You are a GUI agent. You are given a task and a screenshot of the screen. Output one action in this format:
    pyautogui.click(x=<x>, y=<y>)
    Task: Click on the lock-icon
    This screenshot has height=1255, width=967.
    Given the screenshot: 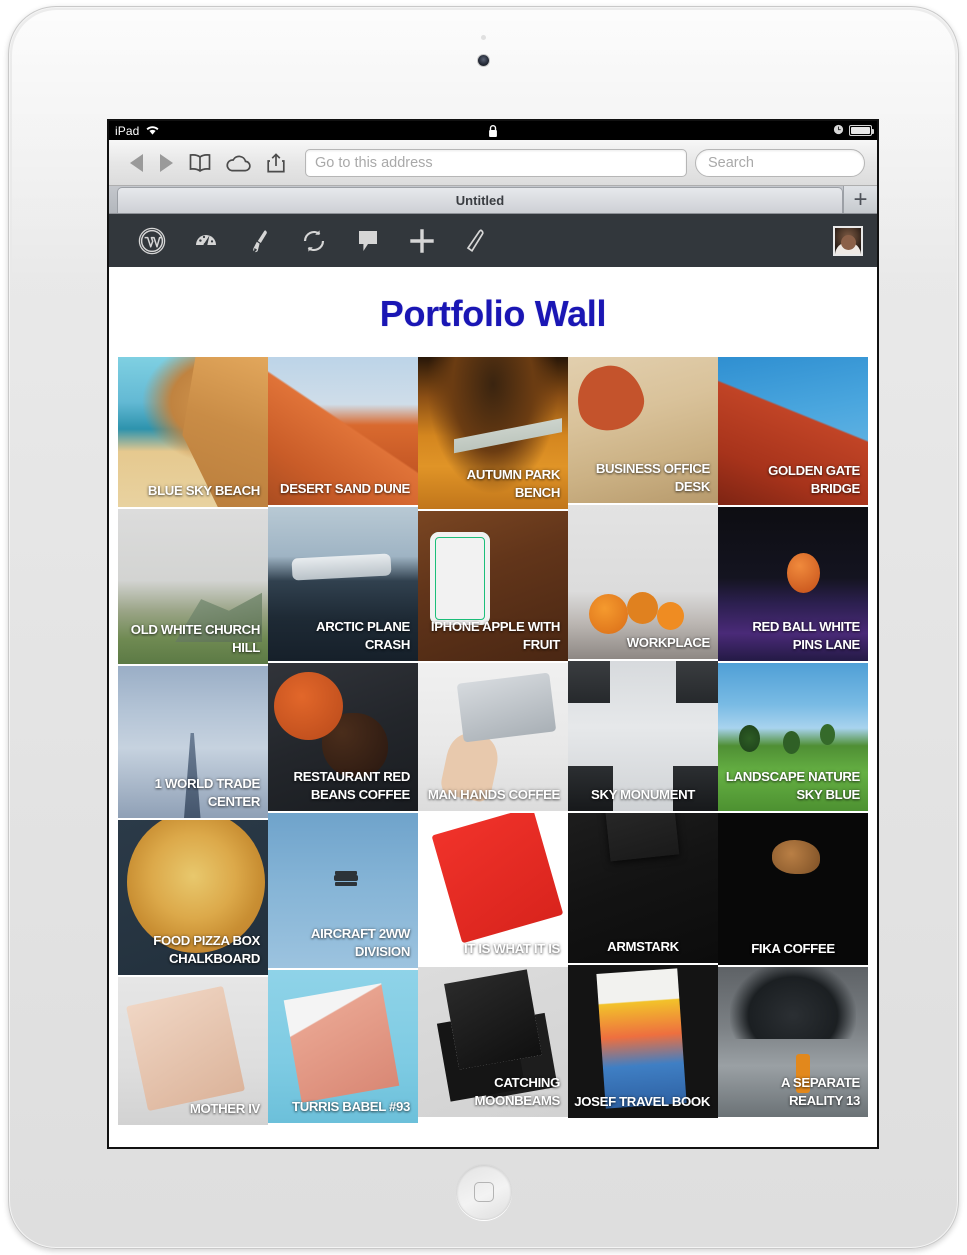 What is the action you would take?
    pyautogui.click(x=493, y=131)
    